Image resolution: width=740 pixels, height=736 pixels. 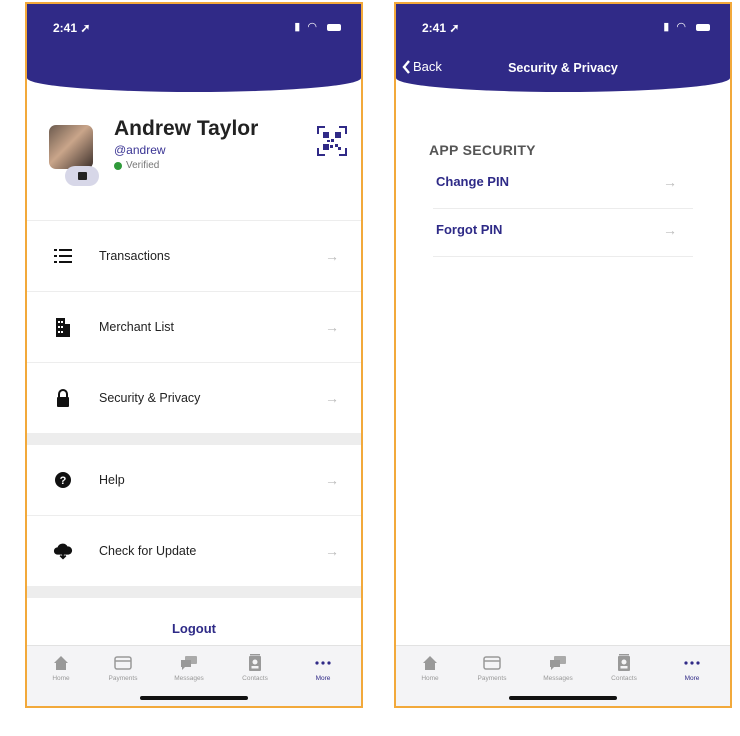 I want to click on change-pin-item: Change PIN →, so click(x=563, y=184).